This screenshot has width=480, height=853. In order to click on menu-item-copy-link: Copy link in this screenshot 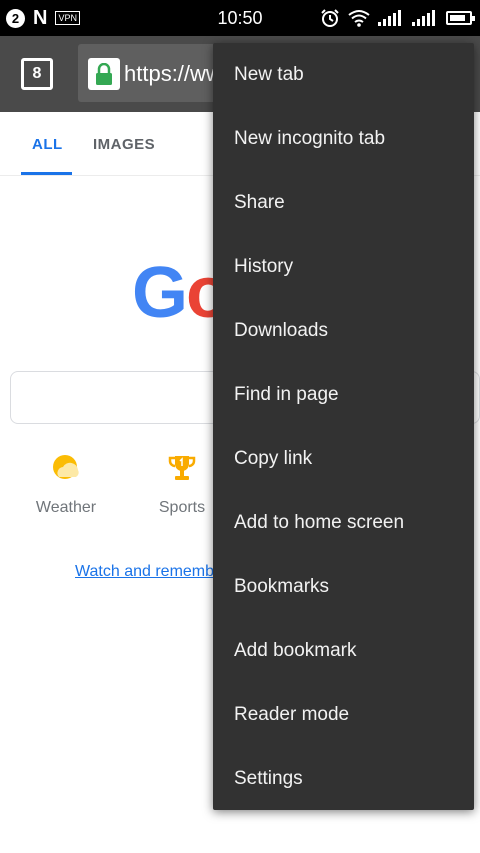, I will do `click(343, 459)`.